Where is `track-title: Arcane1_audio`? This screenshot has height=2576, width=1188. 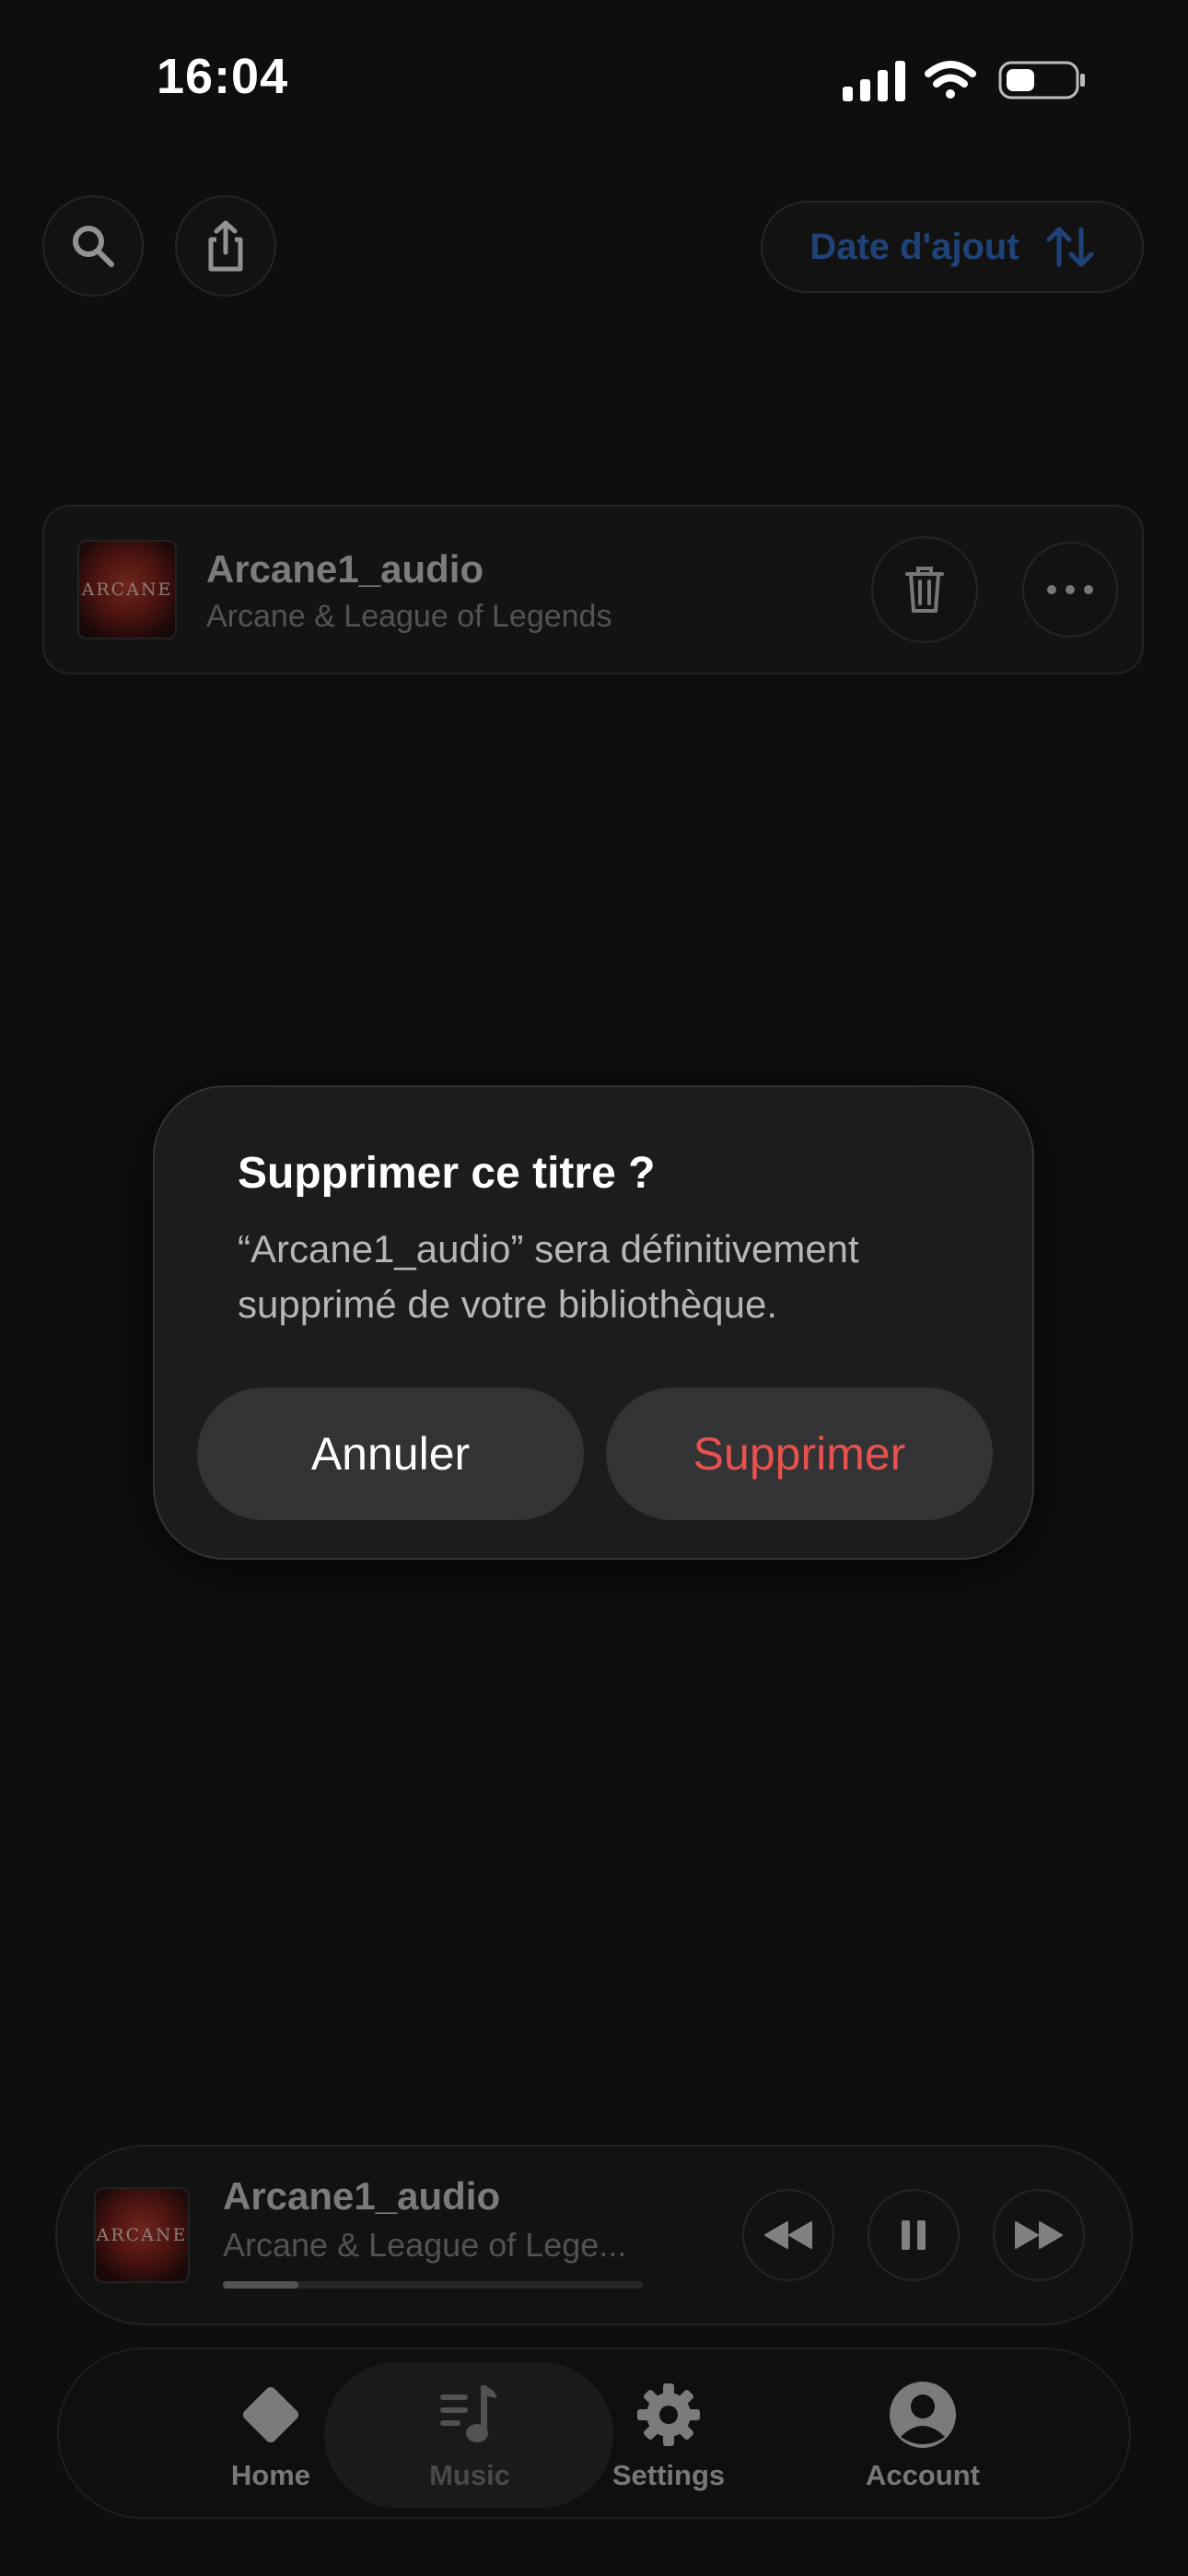
track-title: Arcane1_audio is located at coordinates (345, 569).